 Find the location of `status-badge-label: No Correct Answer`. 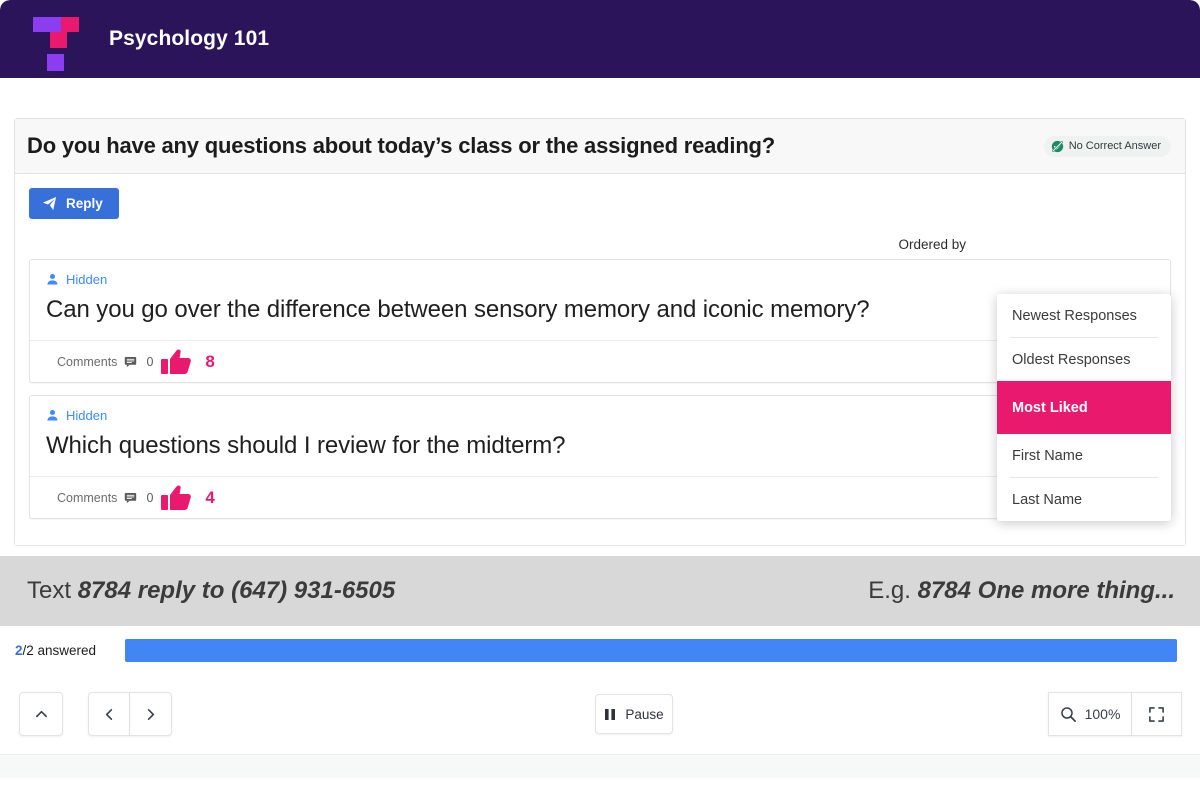

status-badge-label: No Correct Answer is located at coordinates (1114, 146).